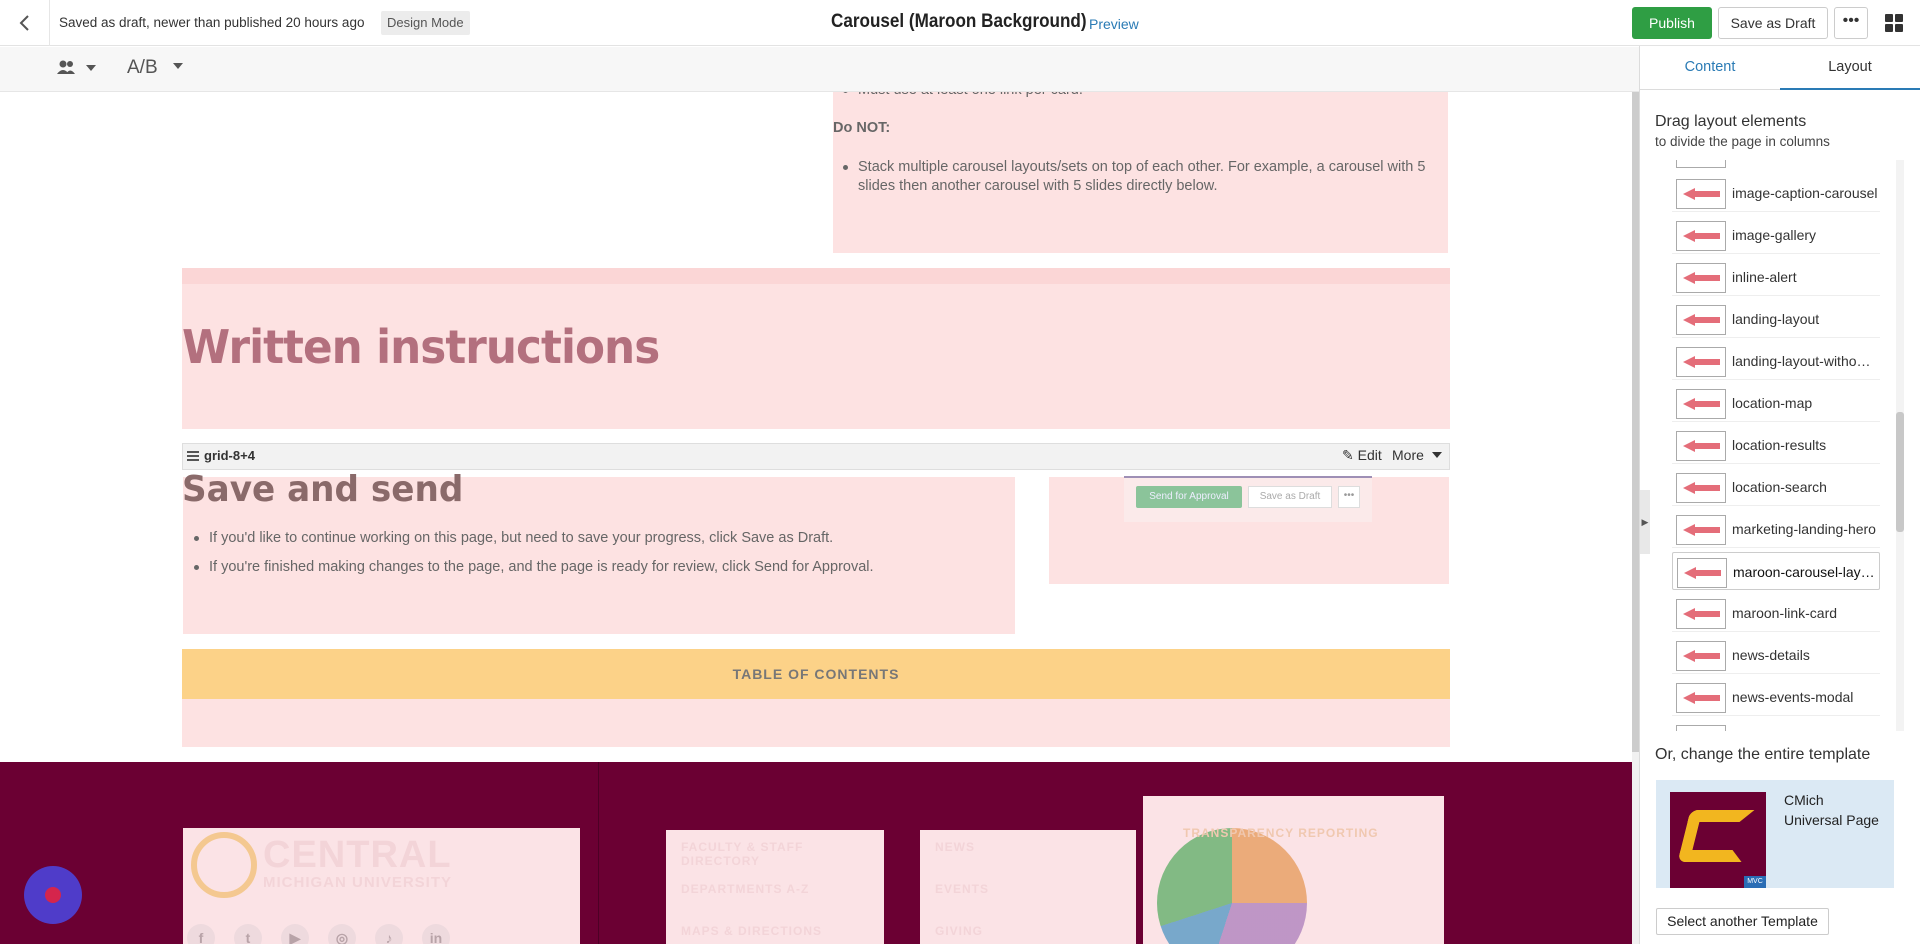  I want to click on more-options-button: •••, so click(1851, 23).